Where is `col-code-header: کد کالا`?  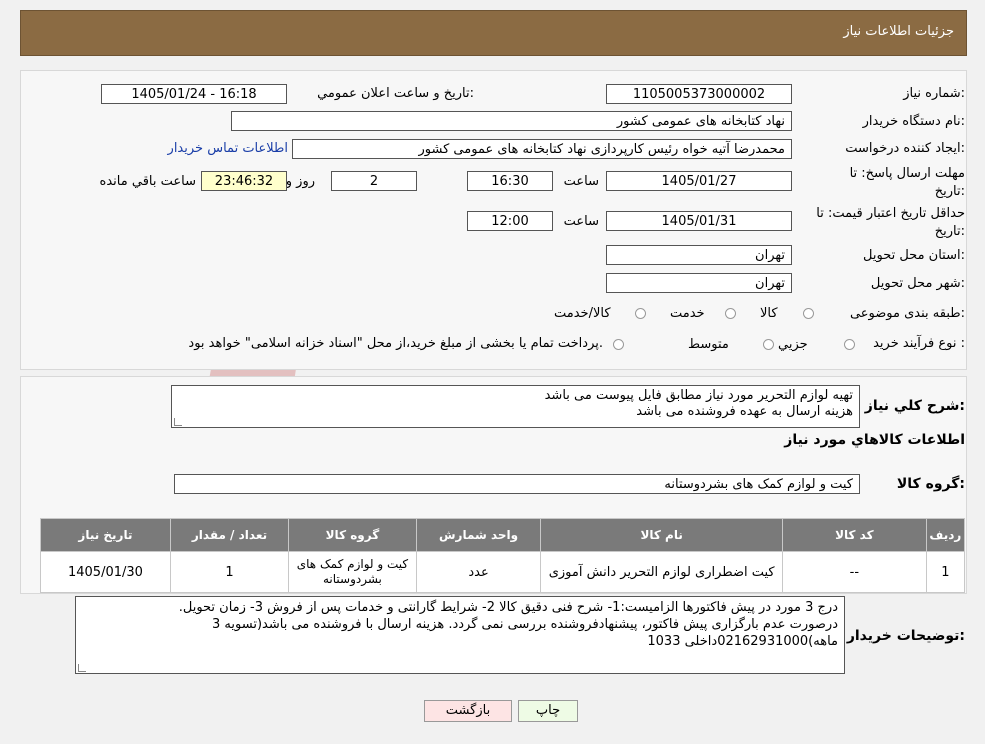
col-code-header: کد کالا is located at coordinates (854, 535).